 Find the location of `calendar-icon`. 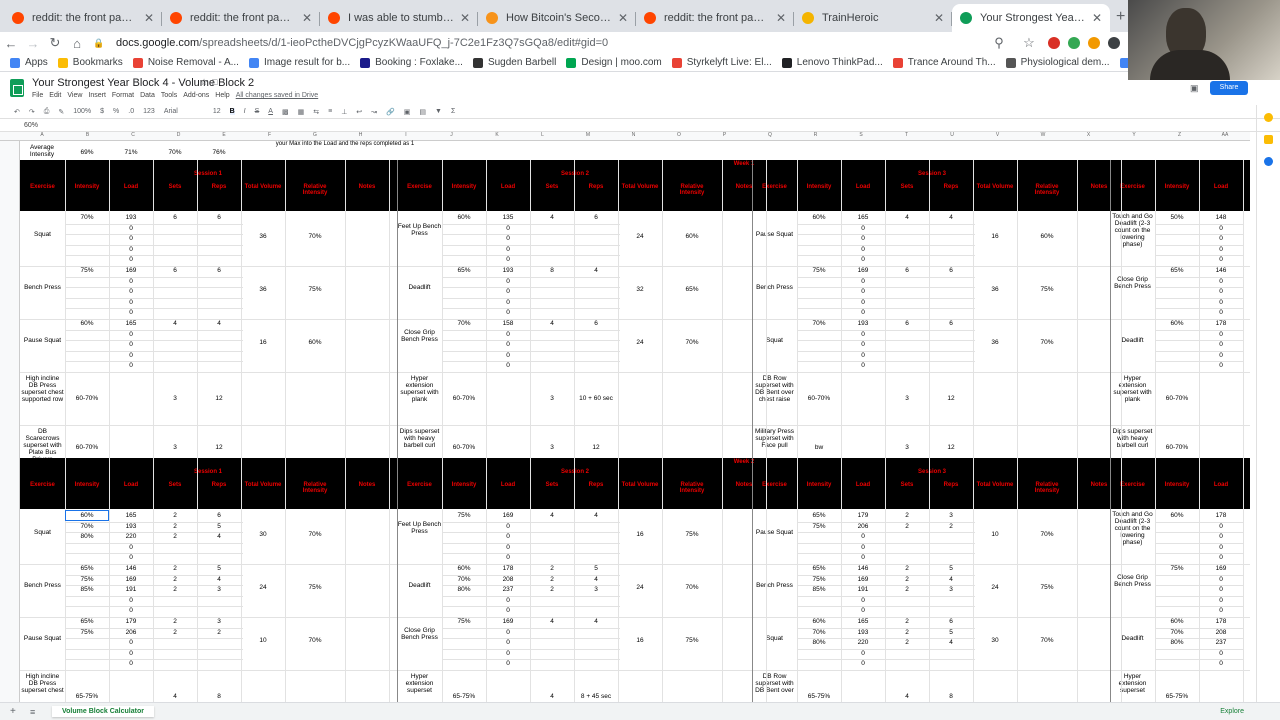

calendar-icon is located at coordinates (1268, 117).